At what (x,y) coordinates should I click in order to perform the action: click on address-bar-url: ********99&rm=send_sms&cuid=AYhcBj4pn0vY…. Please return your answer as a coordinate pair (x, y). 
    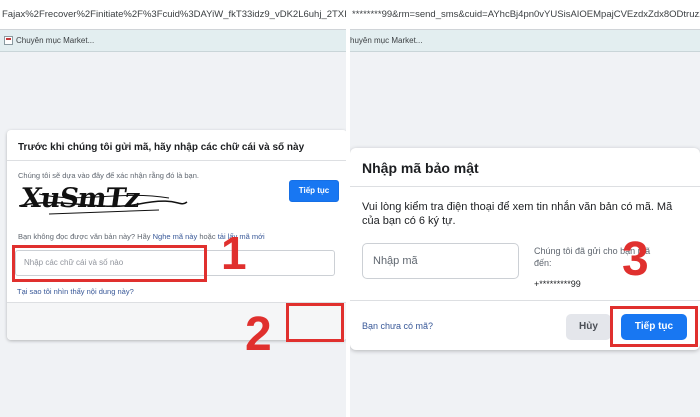
    Looking at the image, I should click on (526, 14).